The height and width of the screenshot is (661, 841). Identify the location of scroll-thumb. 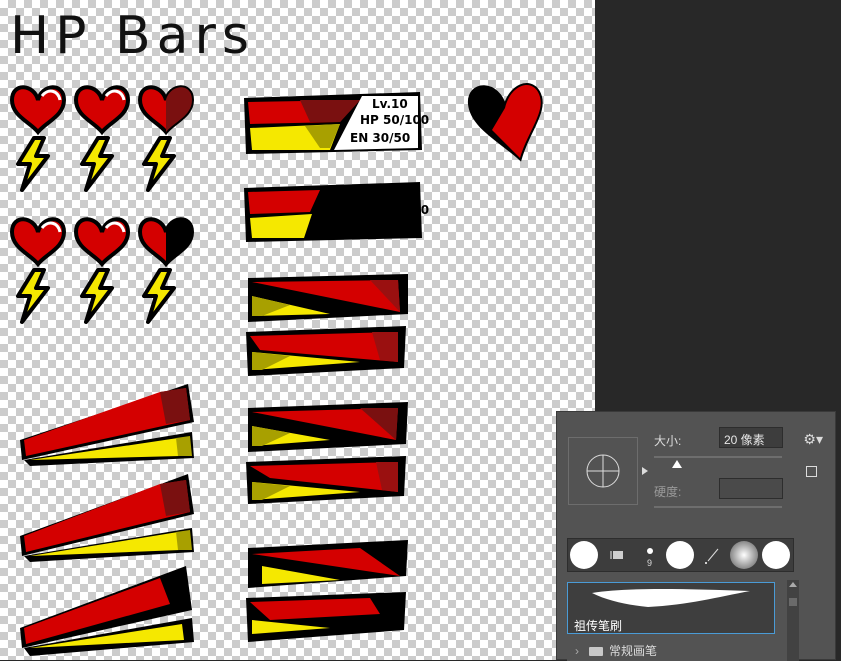
(793, 602).